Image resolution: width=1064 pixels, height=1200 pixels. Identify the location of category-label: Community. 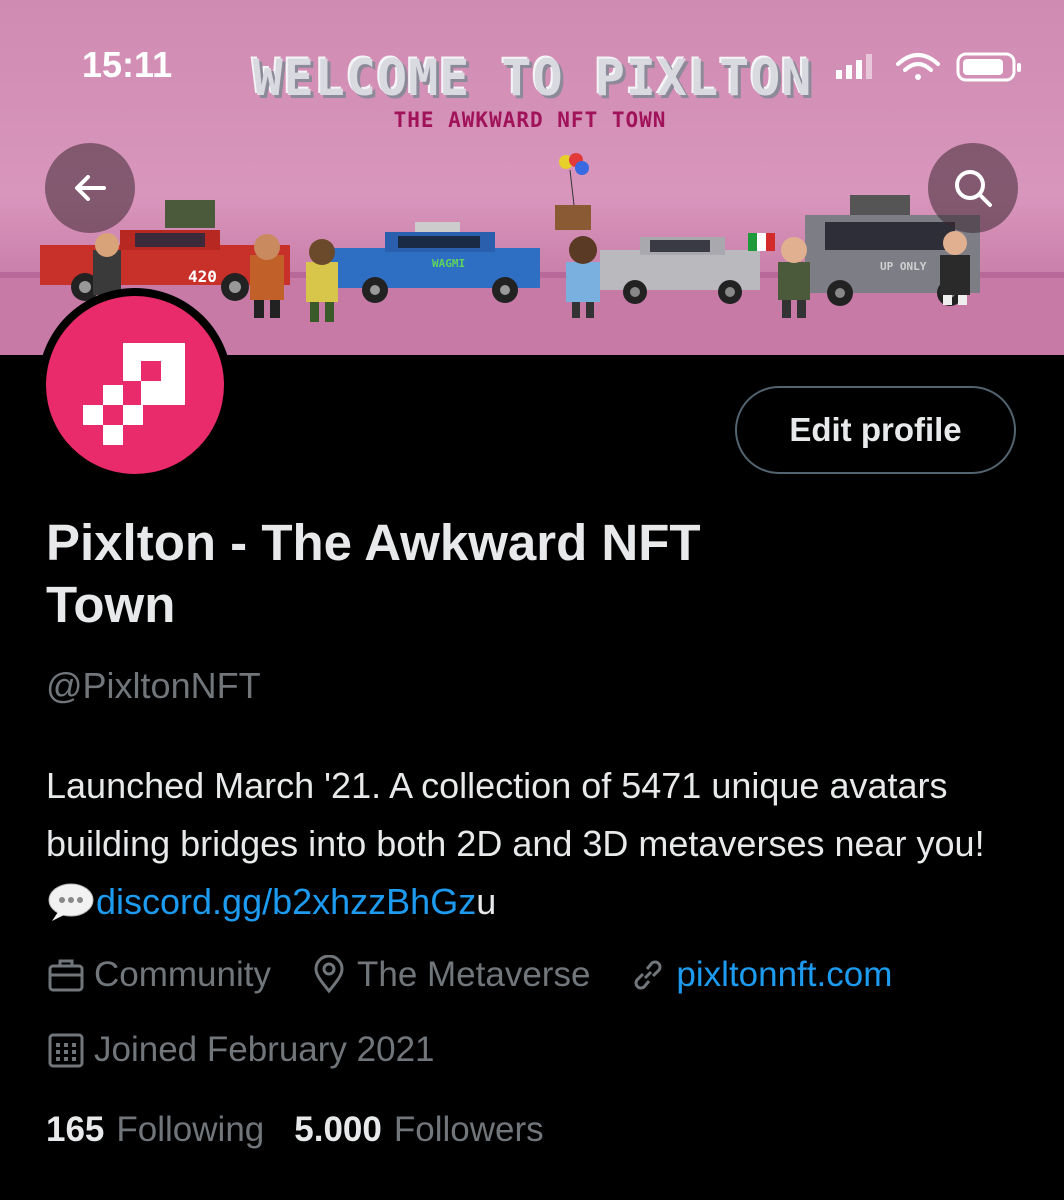
(182, 974).